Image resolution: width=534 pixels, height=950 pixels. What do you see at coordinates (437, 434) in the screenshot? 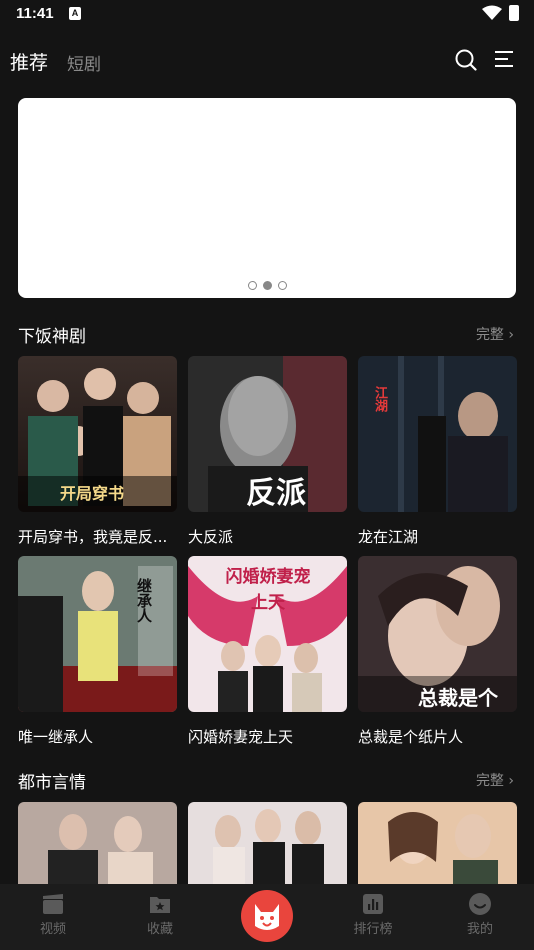
I see `drama-poster: 江湖` at bounding box center [437, 434].